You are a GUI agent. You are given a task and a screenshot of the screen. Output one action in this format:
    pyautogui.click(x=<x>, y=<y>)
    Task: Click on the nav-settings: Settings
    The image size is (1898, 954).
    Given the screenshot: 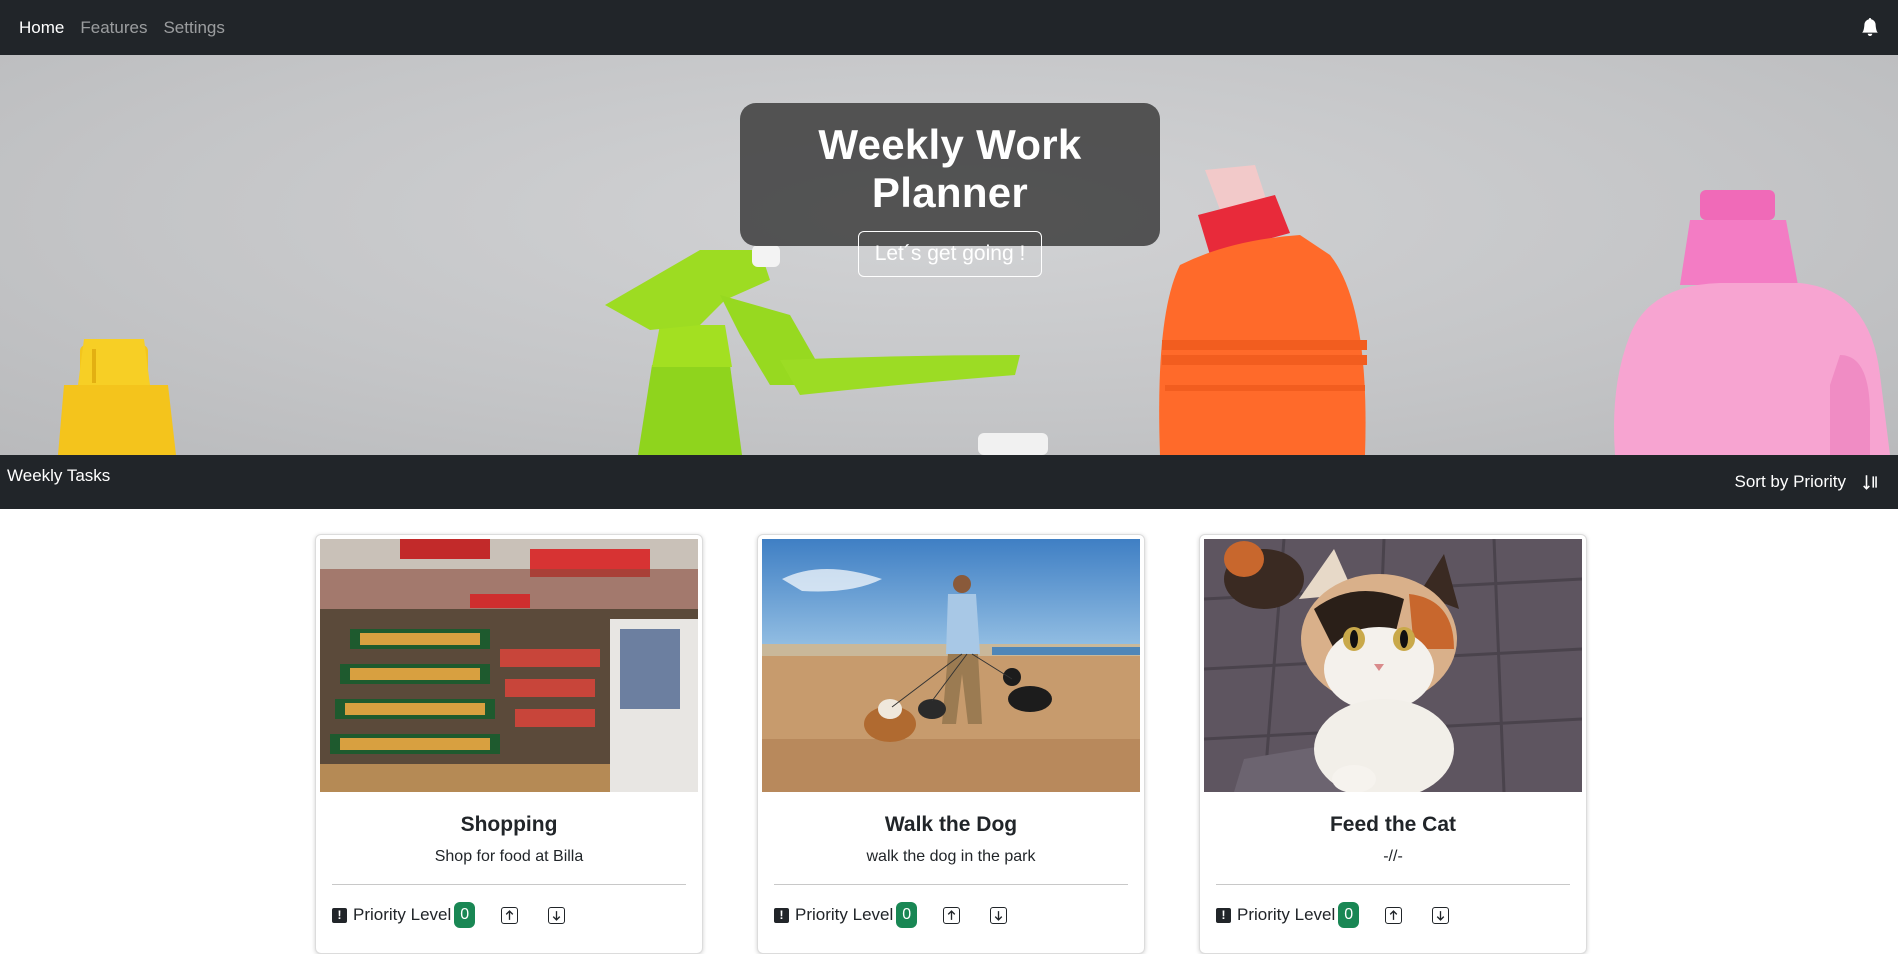 What is the action you would take?
    pyautogui.click(x=193, y=28)
    